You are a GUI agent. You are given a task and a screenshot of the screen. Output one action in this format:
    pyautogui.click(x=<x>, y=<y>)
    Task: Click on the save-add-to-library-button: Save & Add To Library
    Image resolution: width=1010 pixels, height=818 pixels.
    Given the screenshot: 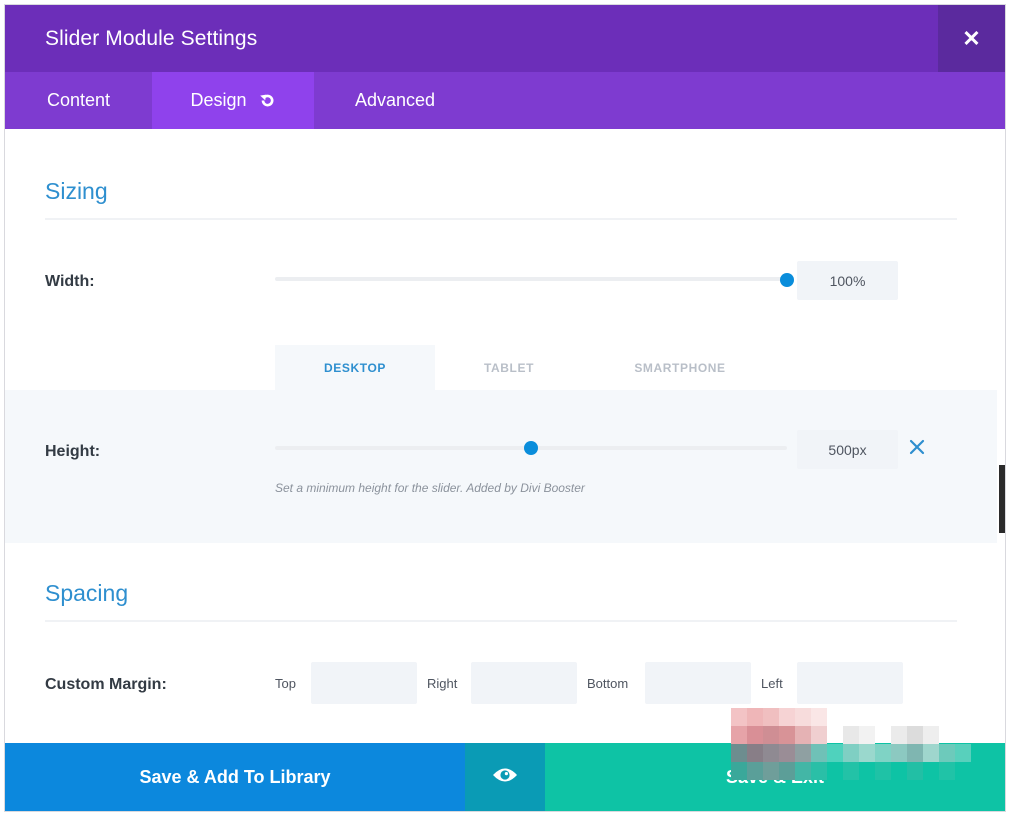 What is the action you would take?
    pyautogui.click(x=235, y=777)
    